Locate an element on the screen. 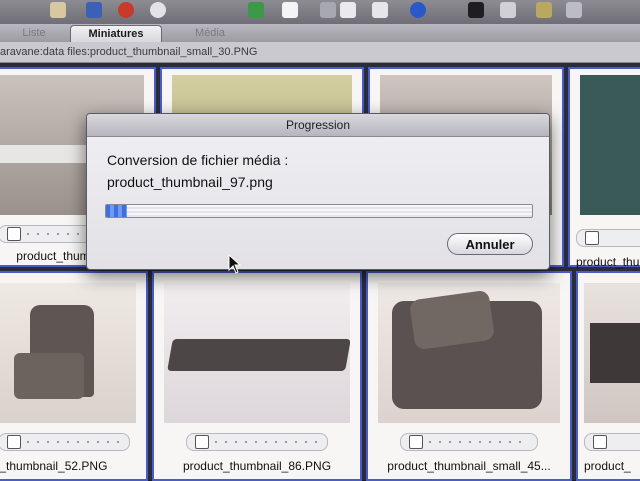  view-tabs: Liste Miniatures Média is located at coordinates (320, 33).